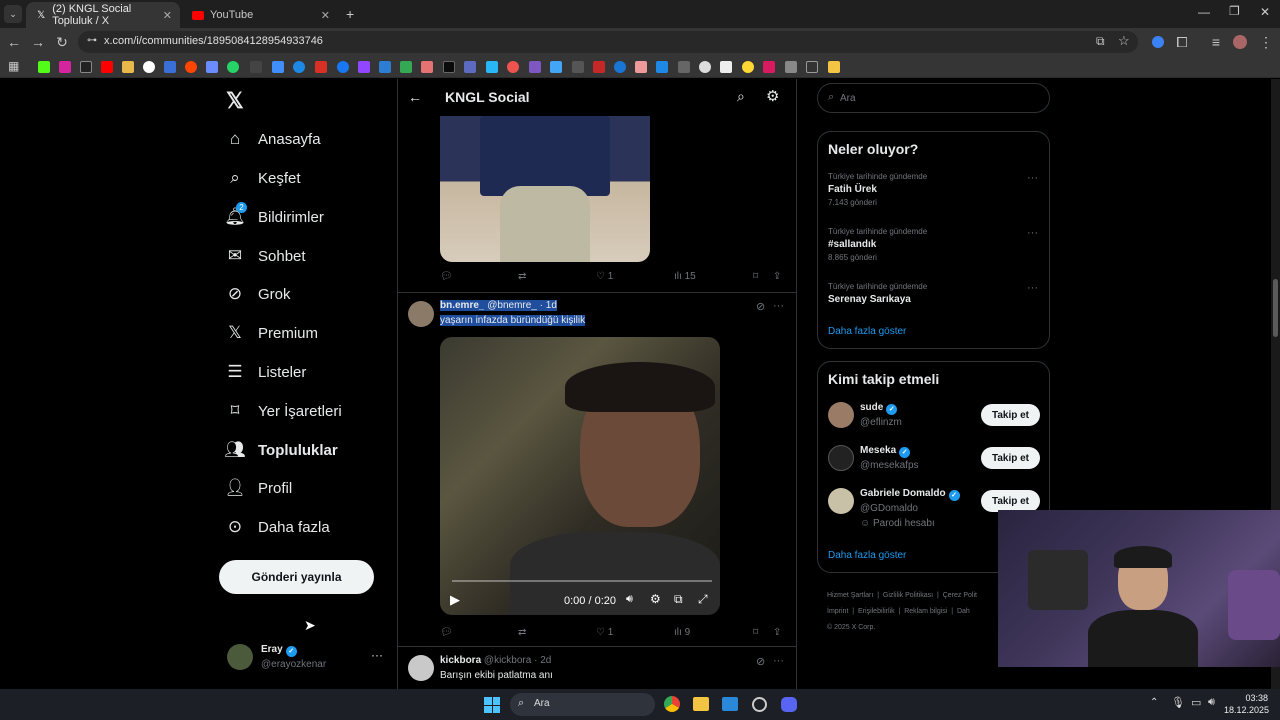 The image size is (1280, 720). Describe the element at coordinates (759, 704) in the screenshot. I see `app-icon` at that location.